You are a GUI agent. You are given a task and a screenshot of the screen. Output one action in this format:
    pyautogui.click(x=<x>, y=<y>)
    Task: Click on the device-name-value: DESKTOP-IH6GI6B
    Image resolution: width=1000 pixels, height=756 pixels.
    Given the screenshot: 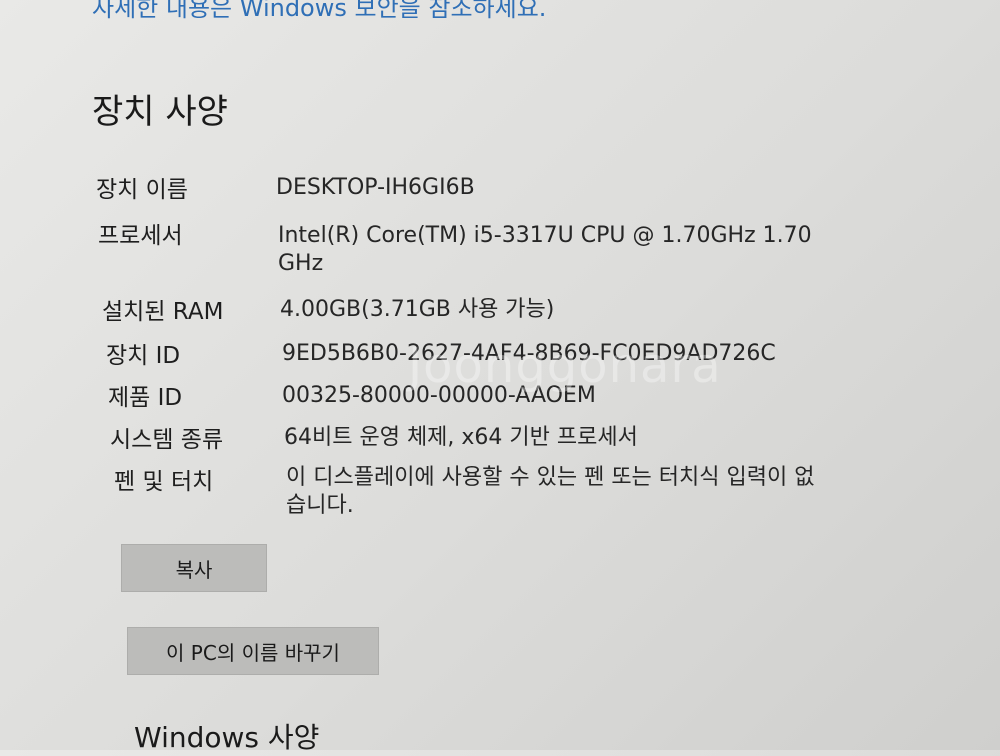 What is the action you would take?
    pyautogui.click(x=375, y=187)
    